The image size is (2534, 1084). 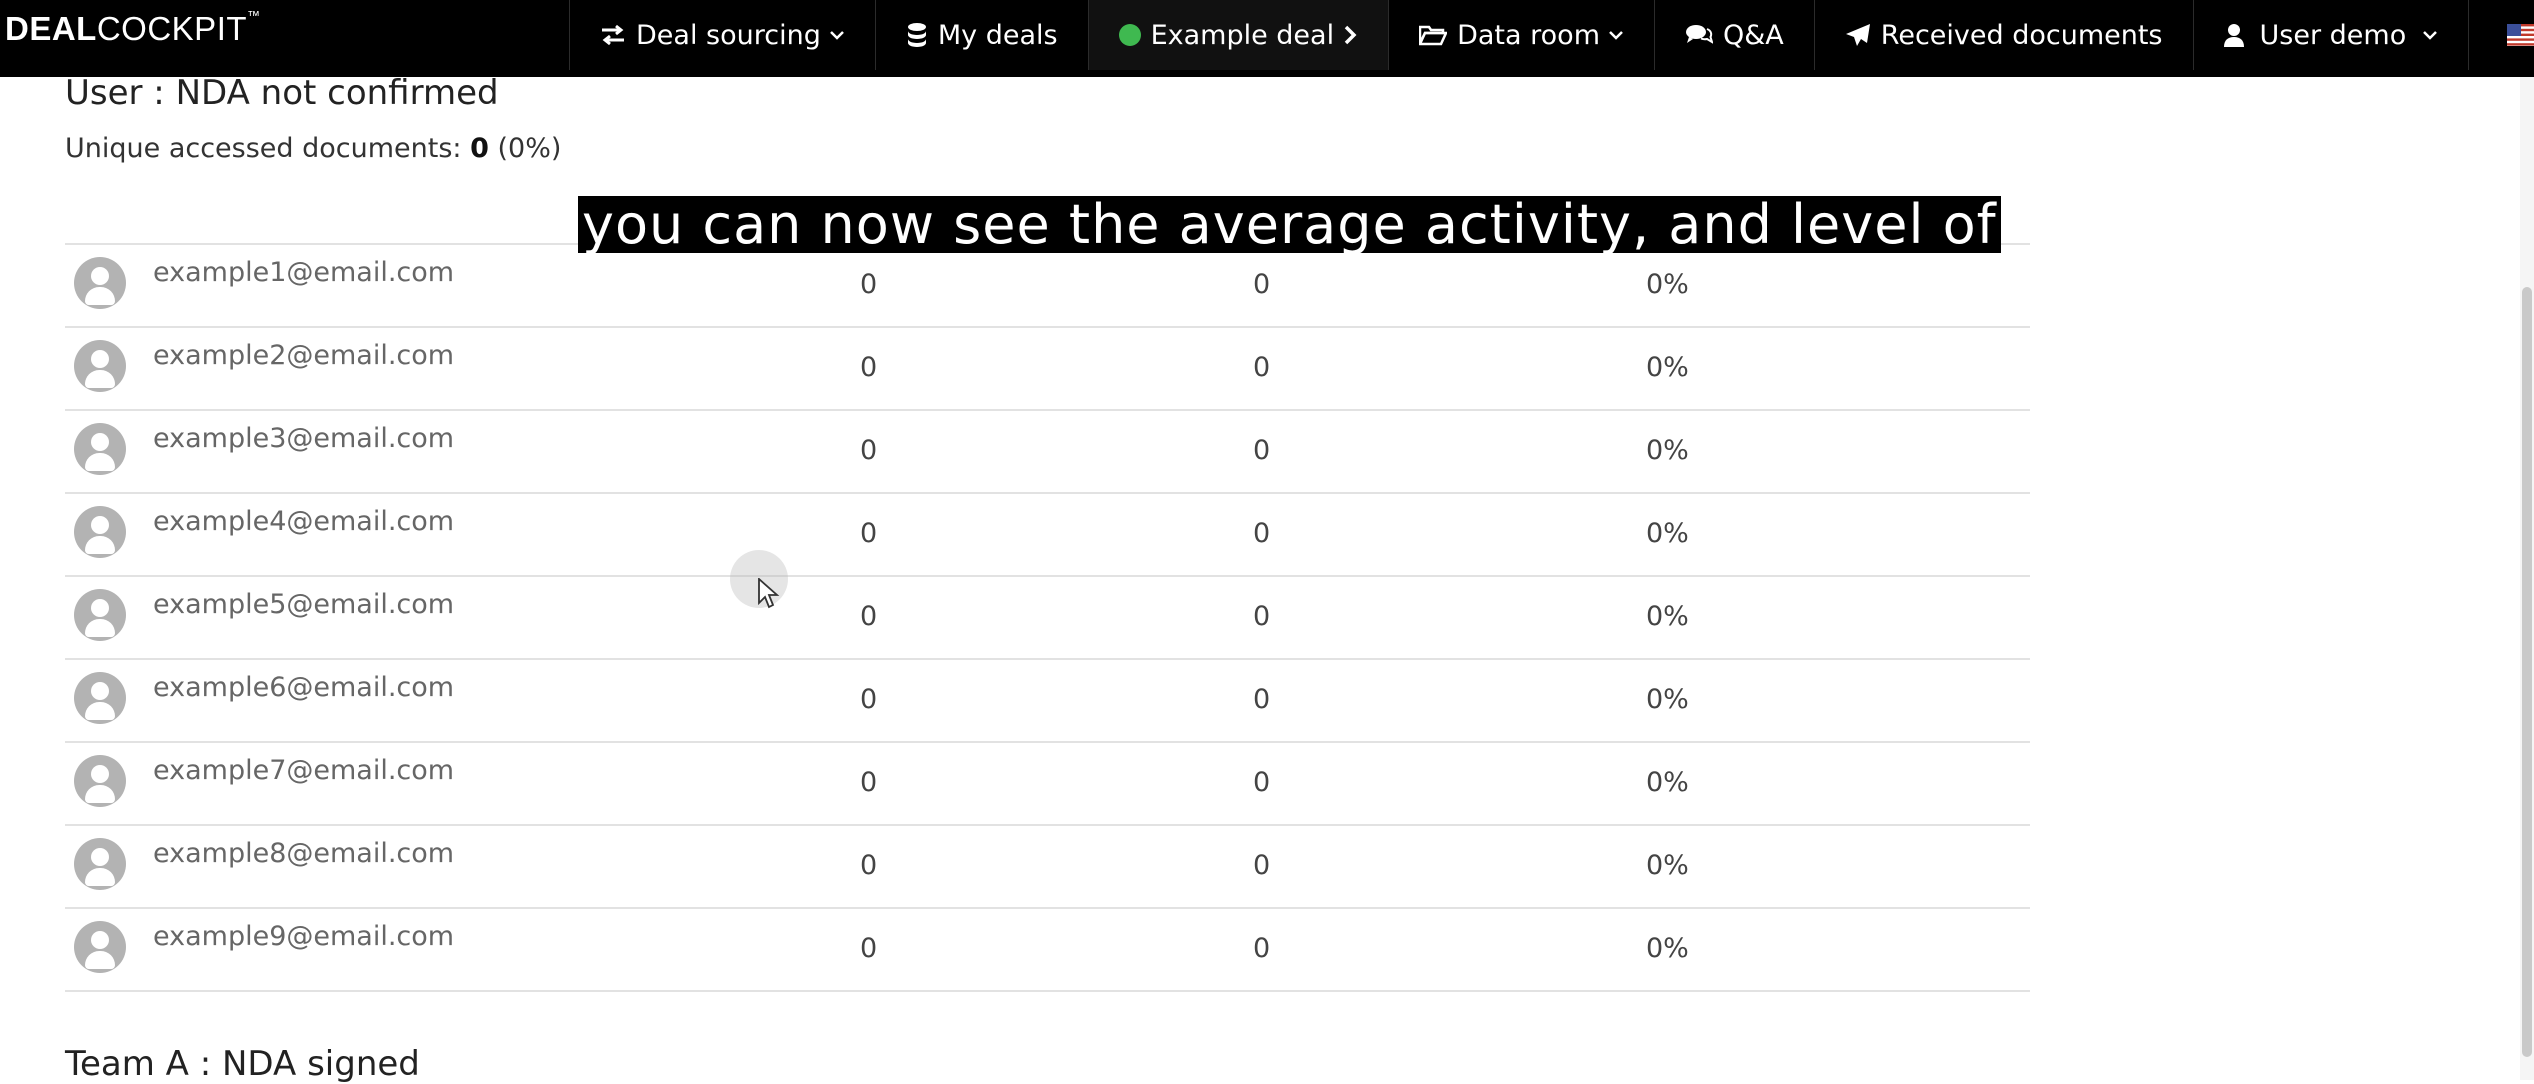 What do you see at coordinates (1047, 369) in the screenshot?
I see `table-row: example2@email.com 0 0 0%` at bounding box center [1047, 369].